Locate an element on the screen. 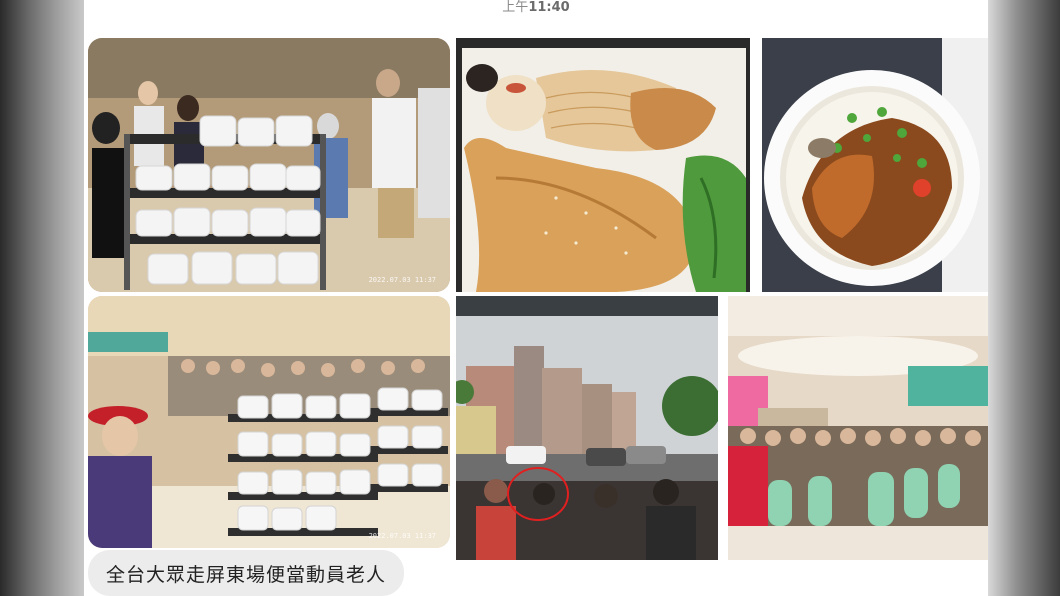 This screenshot has width=1060, height=596. photo-rainy-street is located at coordinates (587, 428).